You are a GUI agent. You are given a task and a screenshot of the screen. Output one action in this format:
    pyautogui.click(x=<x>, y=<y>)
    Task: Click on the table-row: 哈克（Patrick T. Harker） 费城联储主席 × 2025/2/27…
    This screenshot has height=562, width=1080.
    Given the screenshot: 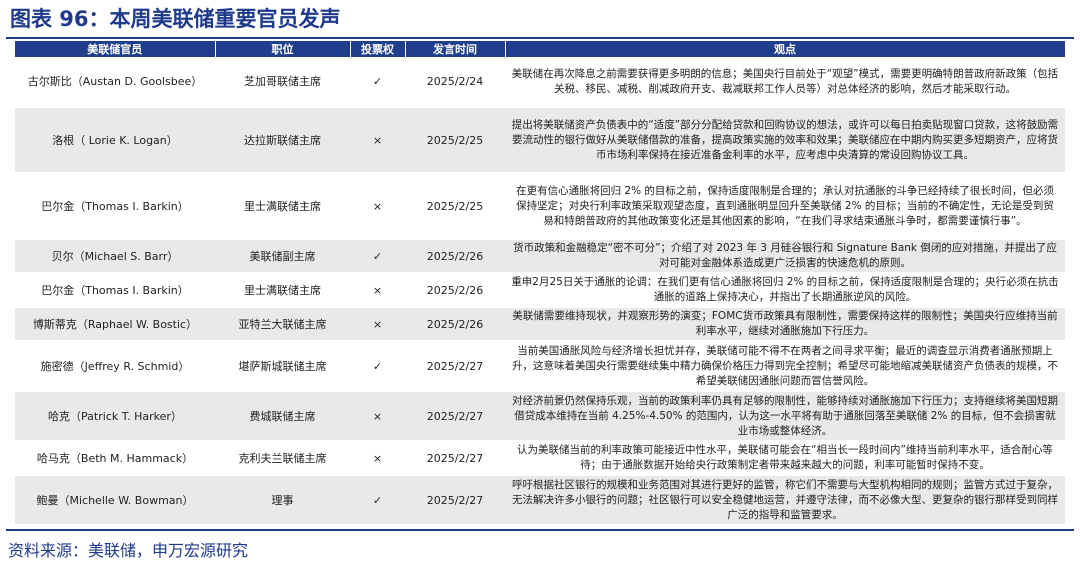 What is the action you would take?
    pyautogui.click(x=540, y=416)
    